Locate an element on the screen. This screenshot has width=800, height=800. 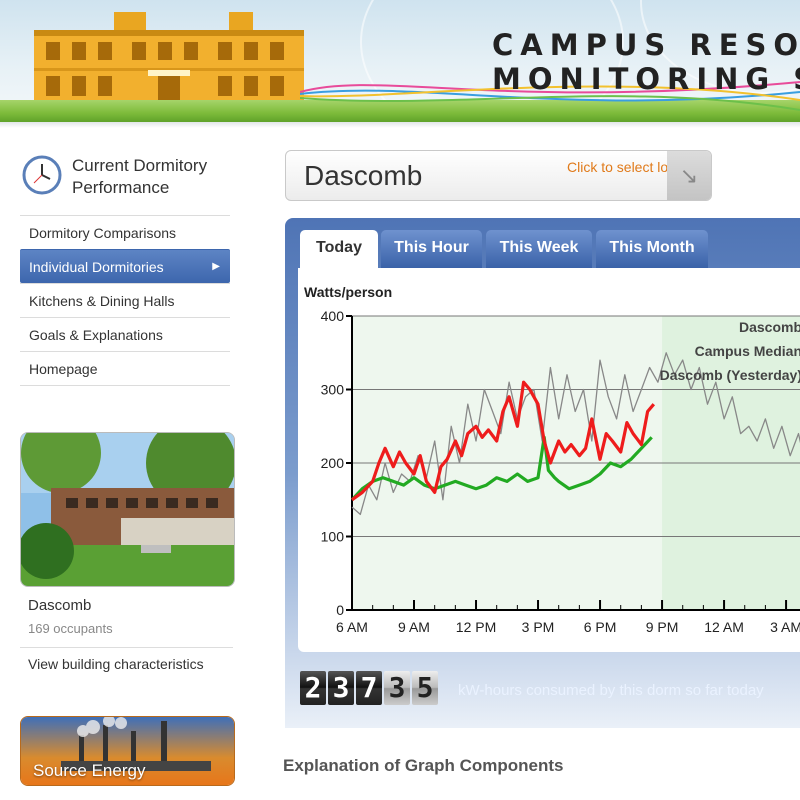
x-tick-label: 12 PM is located at coordinates (476, 627).